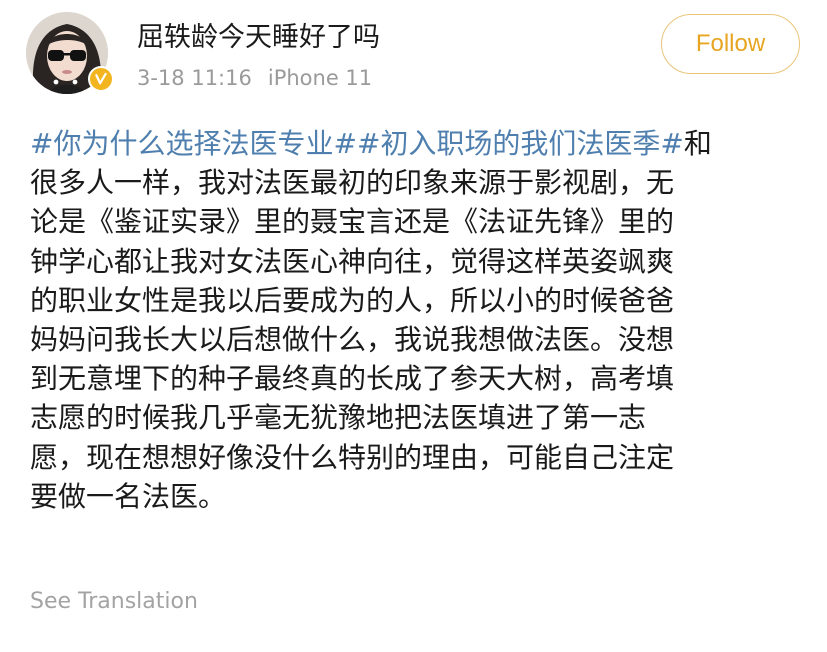 This screenshot has height=652, width=827. Describe the element at coordinates (114, 602) in the screenshot. I see `see-translation-link: See Translation` at that location.